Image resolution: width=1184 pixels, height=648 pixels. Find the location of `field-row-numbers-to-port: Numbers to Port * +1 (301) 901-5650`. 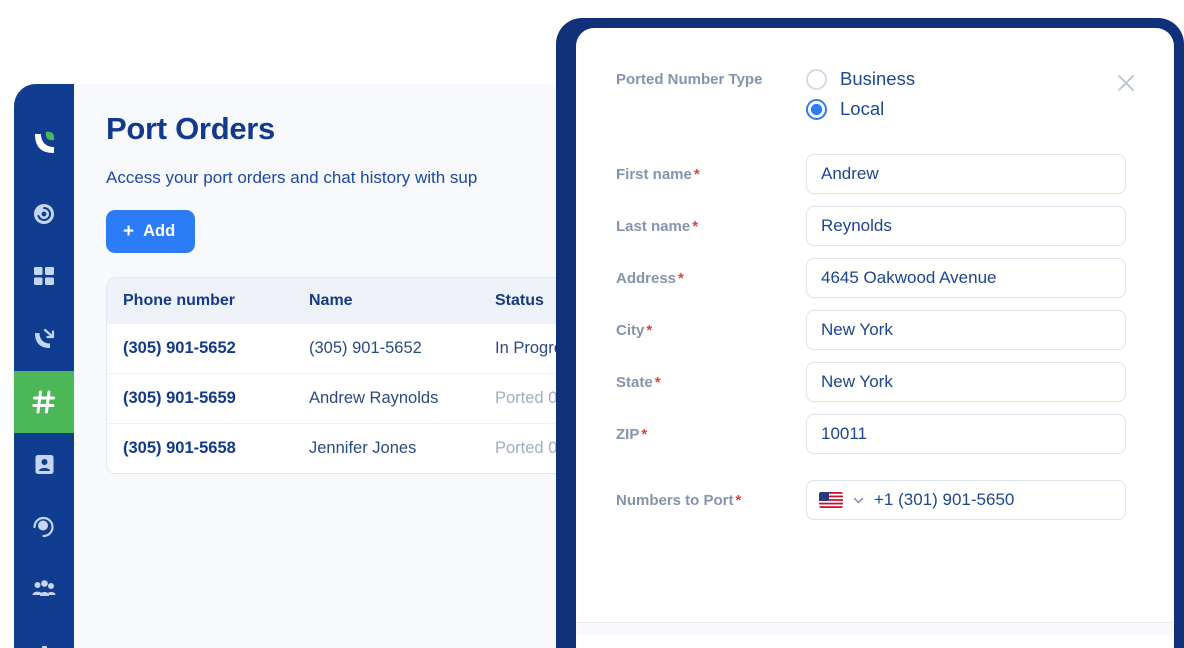

field-row-numbers-to-port: Numbers to Port * +1 (301) 901-5650 is located at coordinates (871, 500).